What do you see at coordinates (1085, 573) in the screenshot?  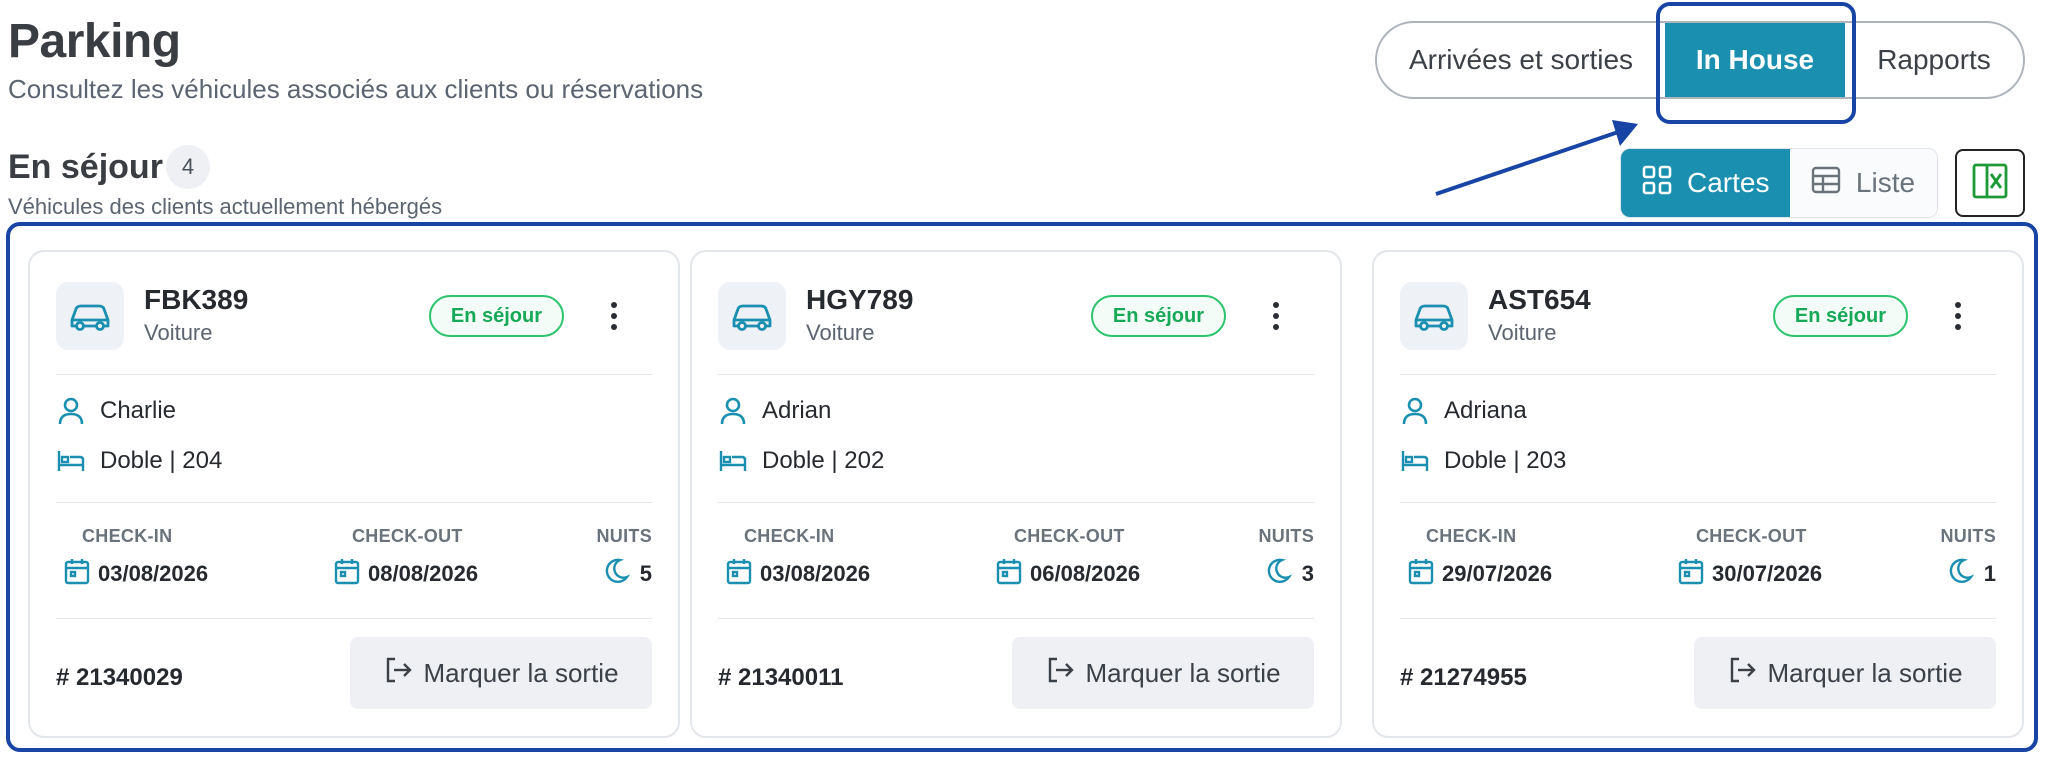 I see `check-out-date: 06/08/2026` at bounding box center [1085, 573].